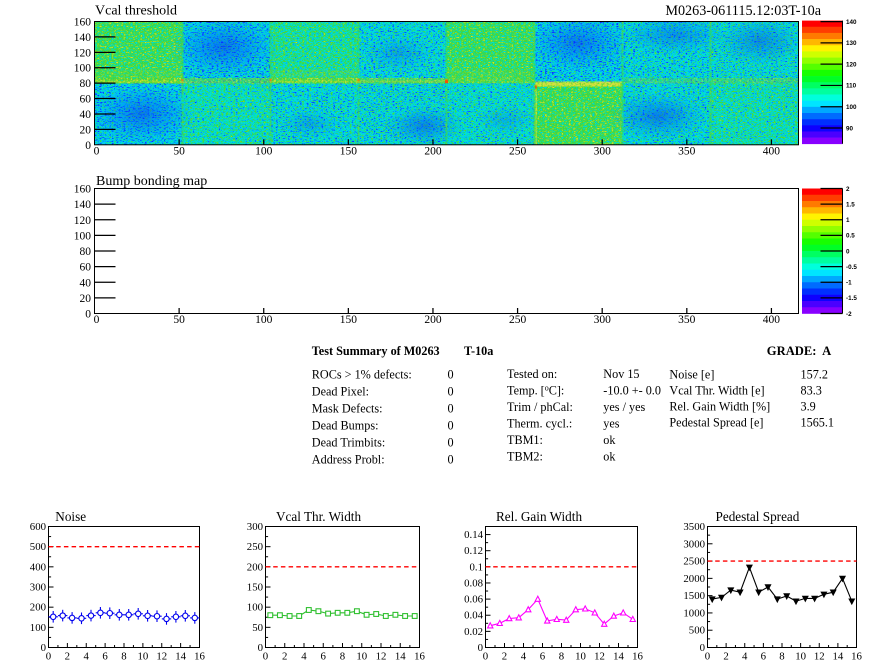  I want to click on svg-text: Bump bonding map, so click(151, 181).